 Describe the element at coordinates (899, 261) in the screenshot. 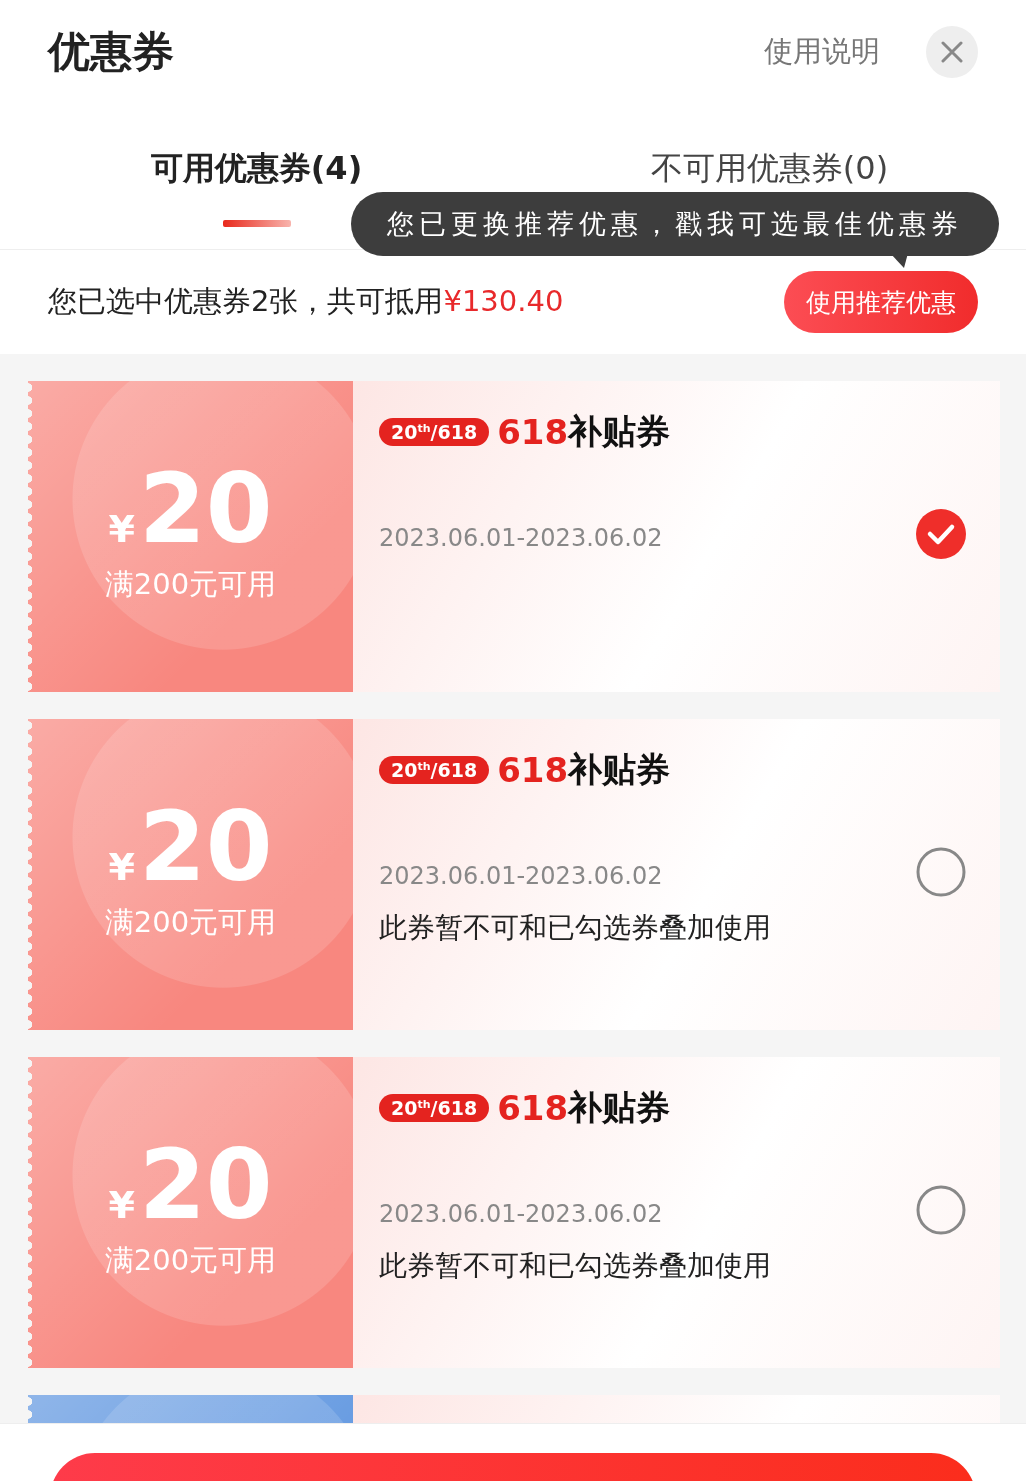

I see `tooltip-tail` at that location.